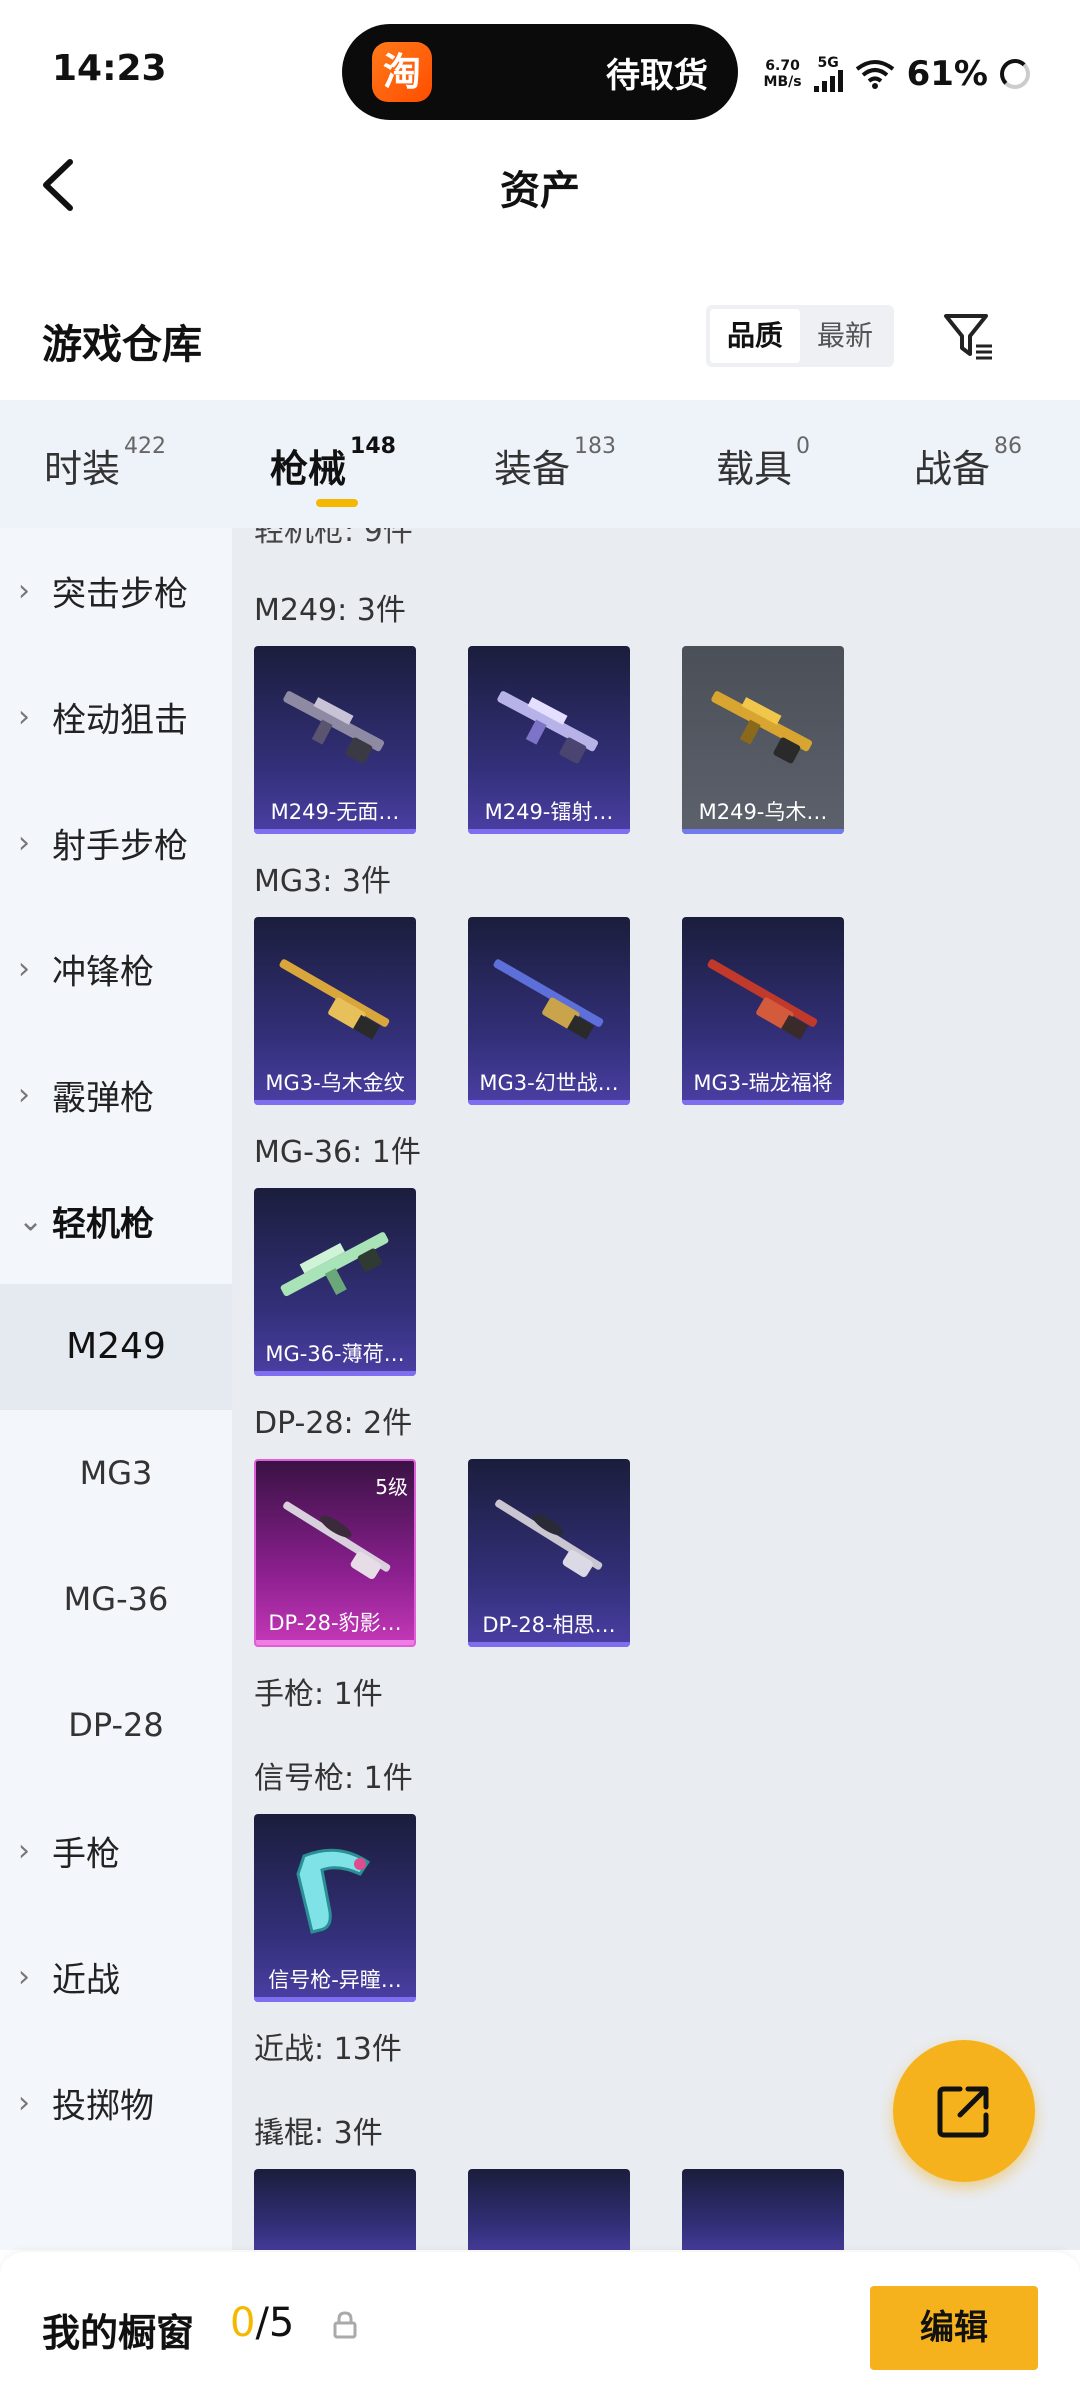 The width and height of the screenshot is (1080, 2400). What do you see at coordinates (116, 1599) in the screenshot?
I see `sidebar-subitem-mg36: MG-36` at bounding box center [116, 1599].